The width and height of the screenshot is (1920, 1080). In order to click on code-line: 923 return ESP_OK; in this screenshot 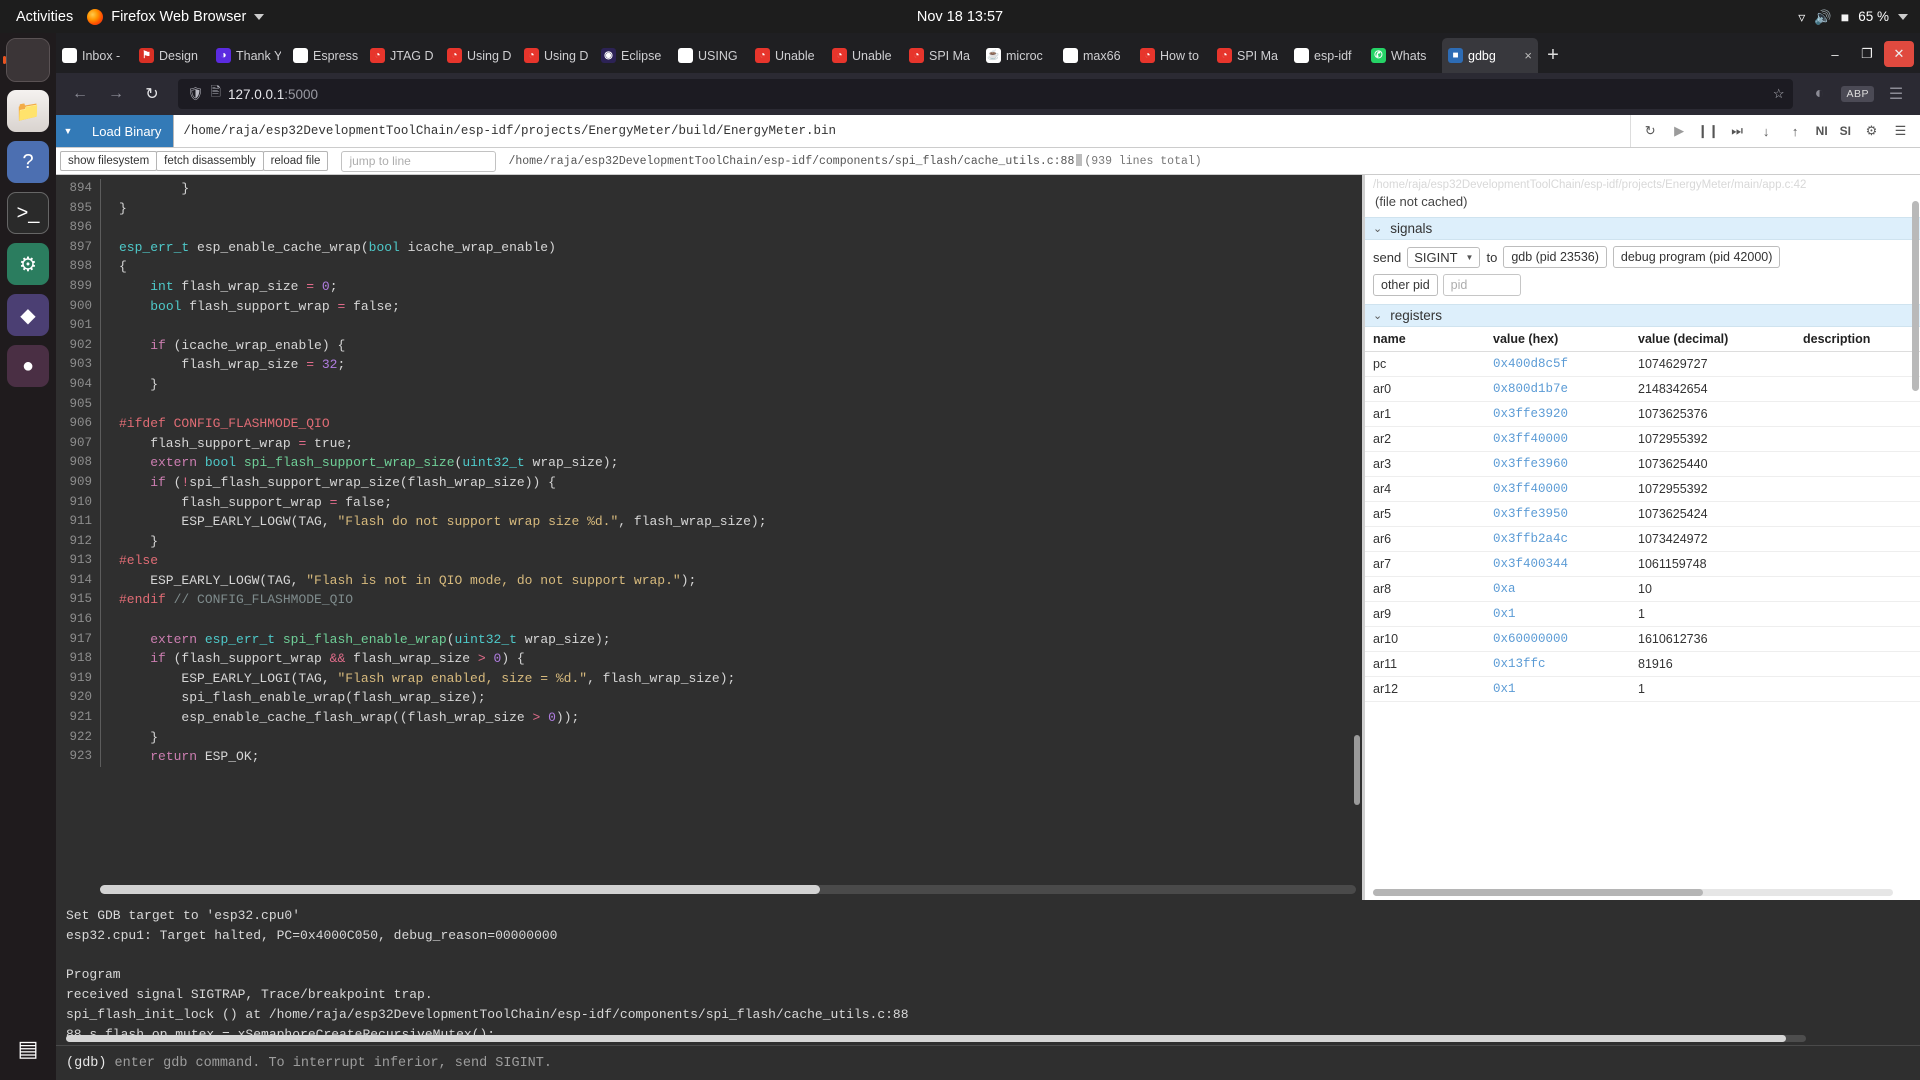, I will do `click(709, 757)`.